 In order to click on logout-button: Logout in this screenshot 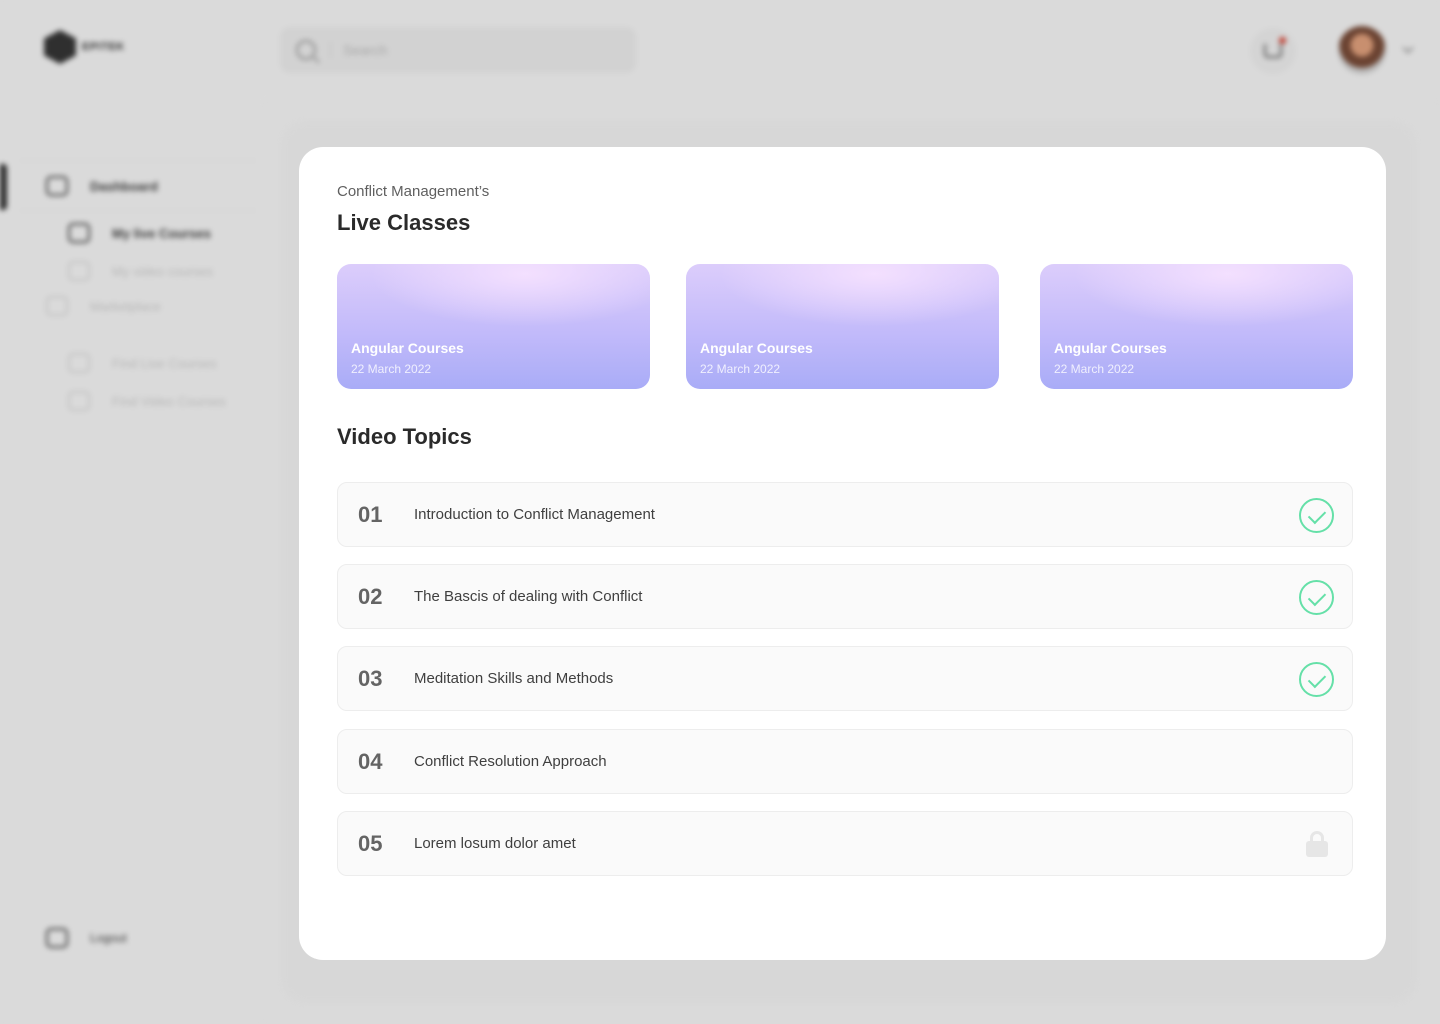, I will do `click(86, 938)`.